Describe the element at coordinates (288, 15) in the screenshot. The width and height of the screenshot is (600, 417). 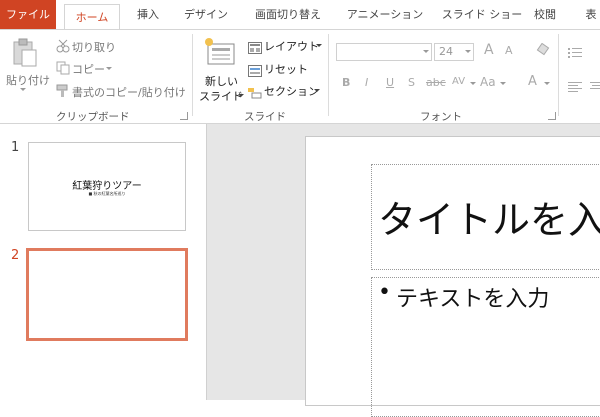
I see `tab-transitions: 画面切り替え` at that location.